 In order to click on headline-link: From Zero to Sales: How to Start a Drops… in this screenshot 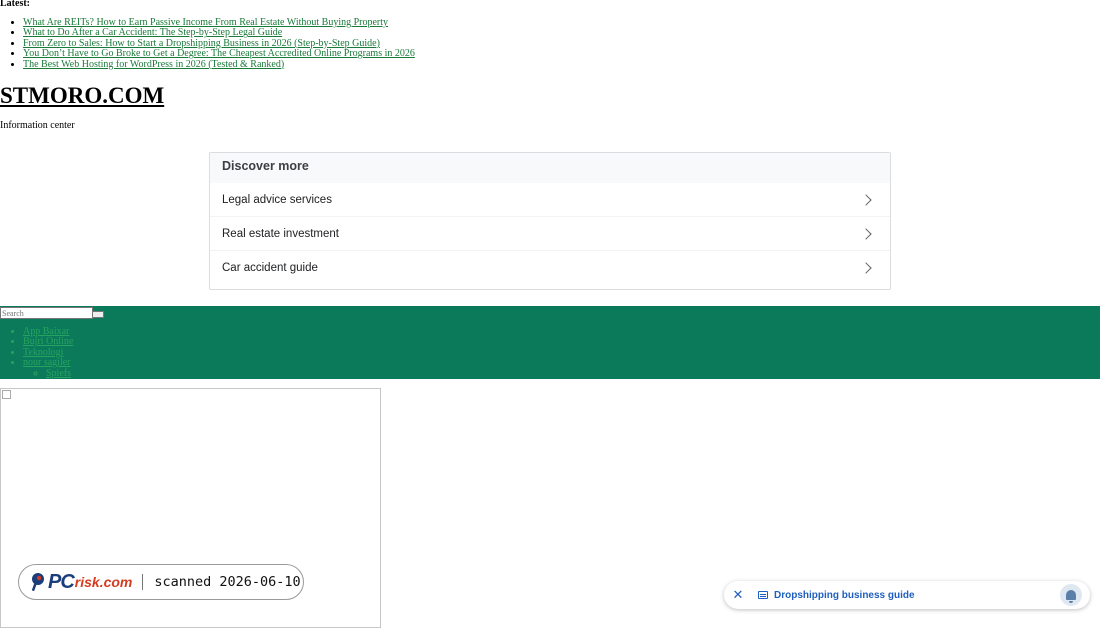, I will do `click(201, 43)`.